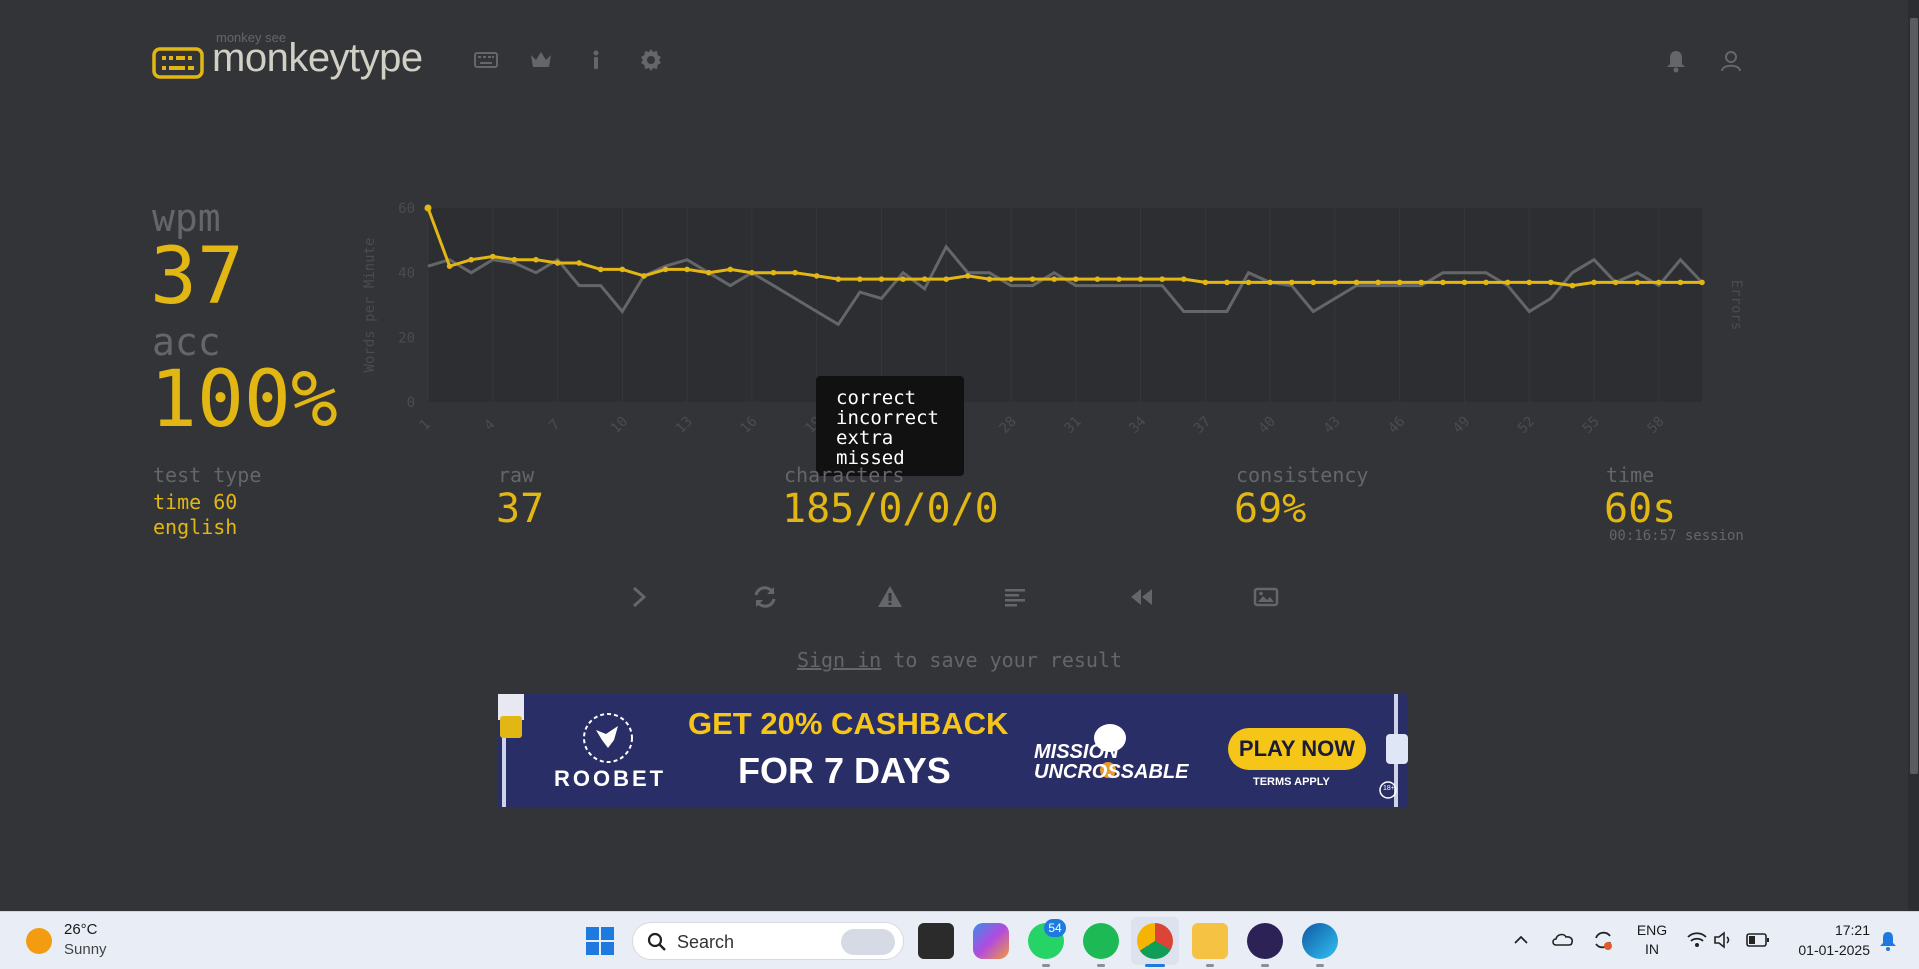 This screenshot has height=969, width=1919. I want to click on taskbar-search: Search, so click(768, 941).